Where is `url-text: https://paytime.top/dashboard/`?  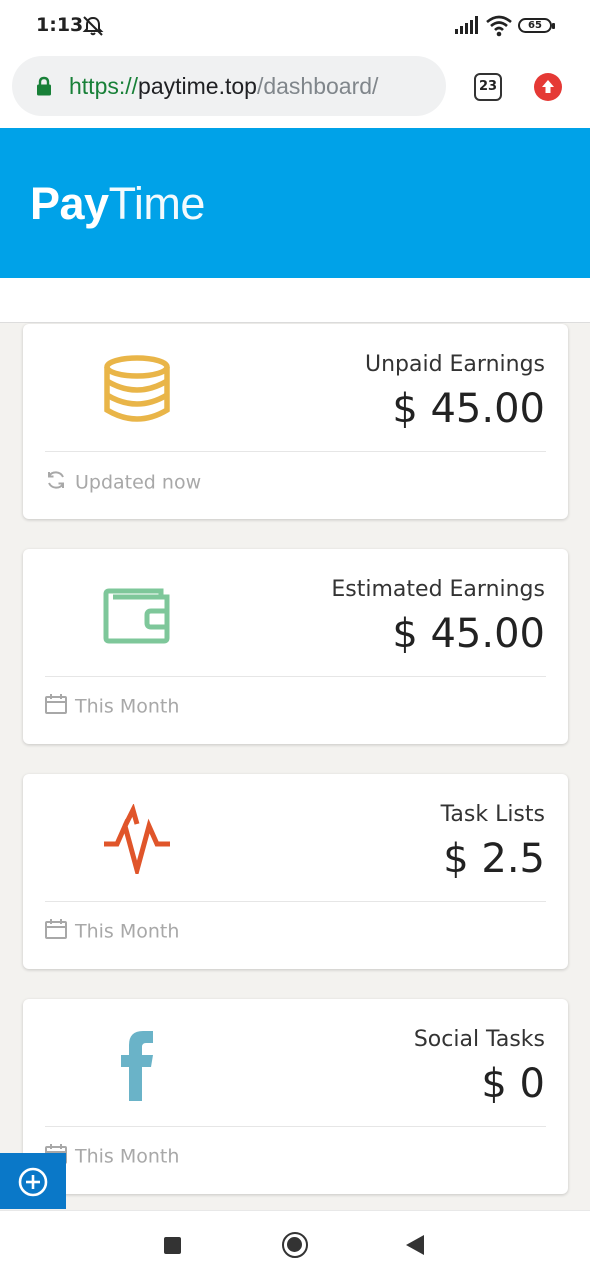 url-text: https://paytime.top/dashboard/ is located at coordinates (223, 86).